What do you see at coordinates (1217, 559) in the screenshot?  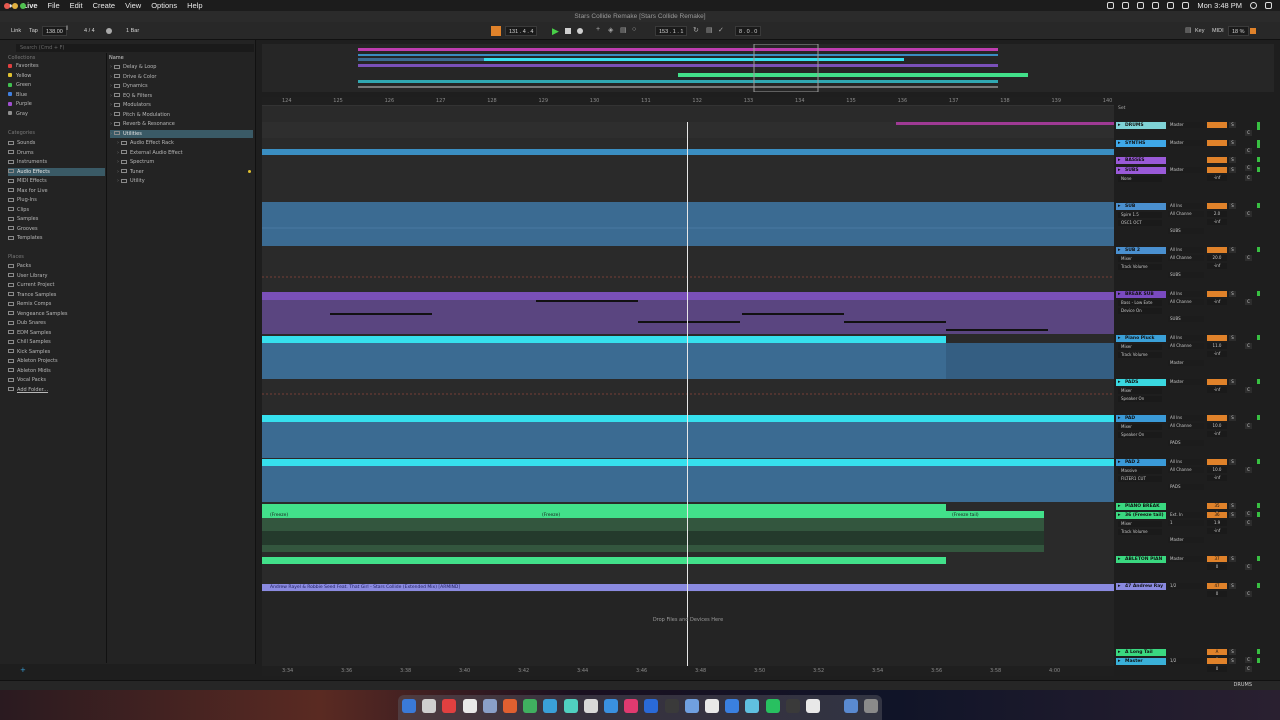 I see `track-activator-button: 37` at bounding box center [1217, 559].